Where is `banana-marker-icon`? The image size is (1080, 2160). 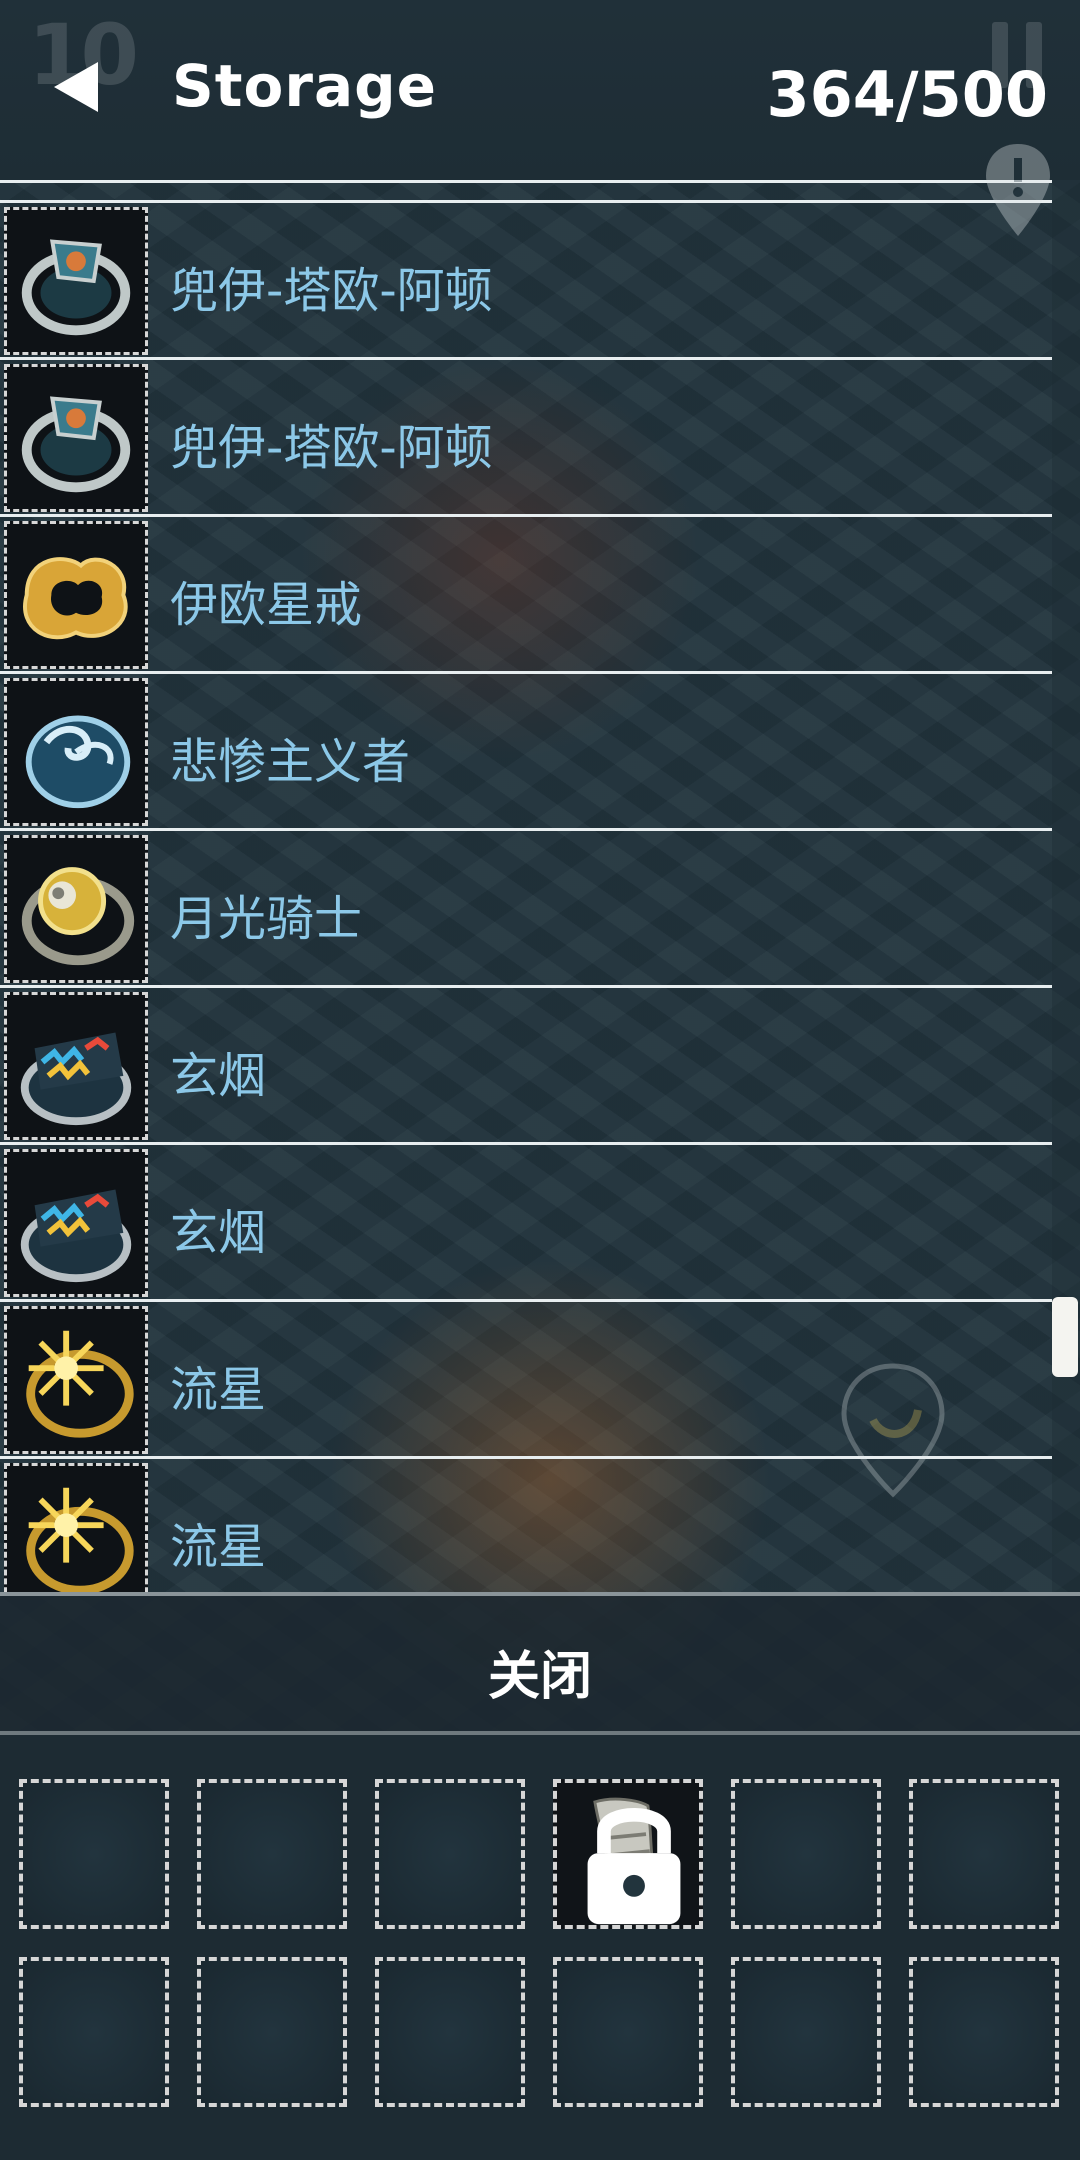
banana-marker-icon is located at coordinates (893, 1430).